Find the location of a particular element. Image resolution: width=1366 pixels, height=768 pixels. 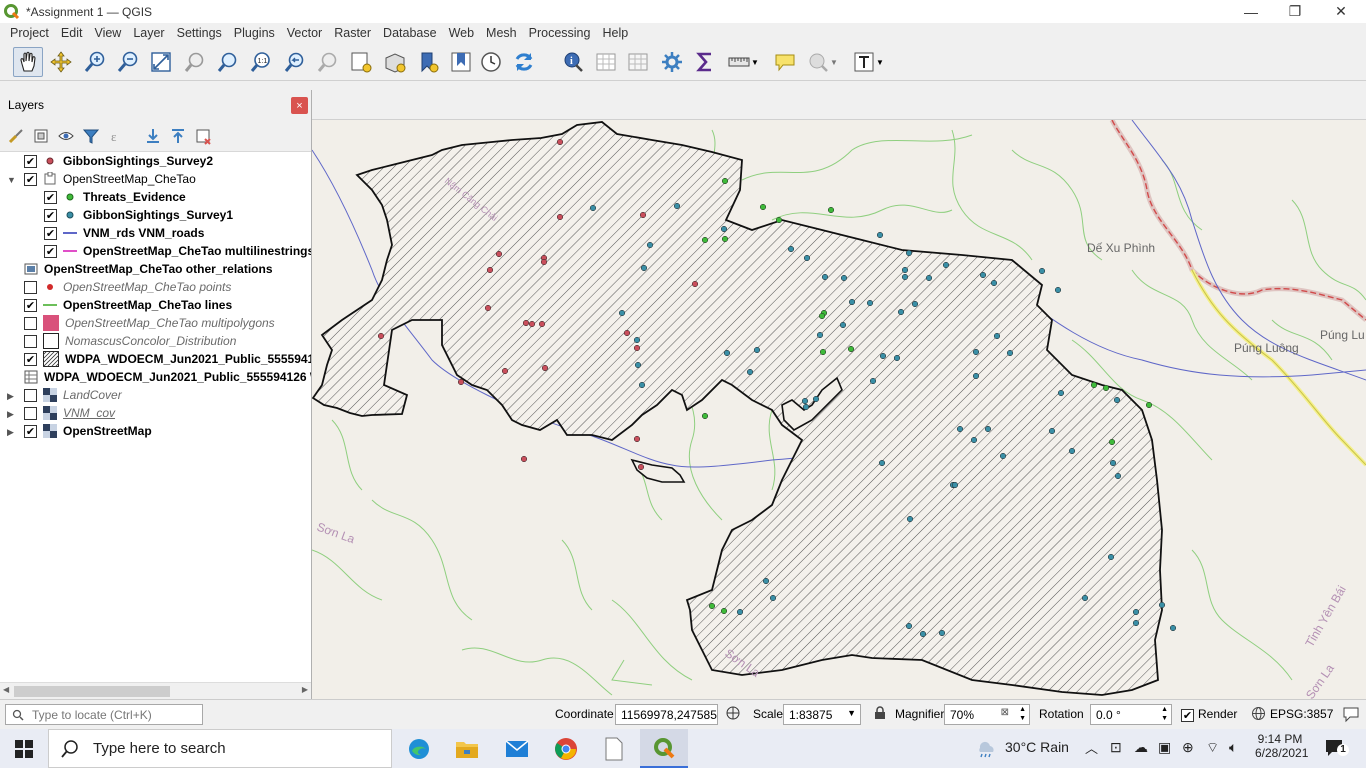

menu-view: View is located at coordinates (107, 33).